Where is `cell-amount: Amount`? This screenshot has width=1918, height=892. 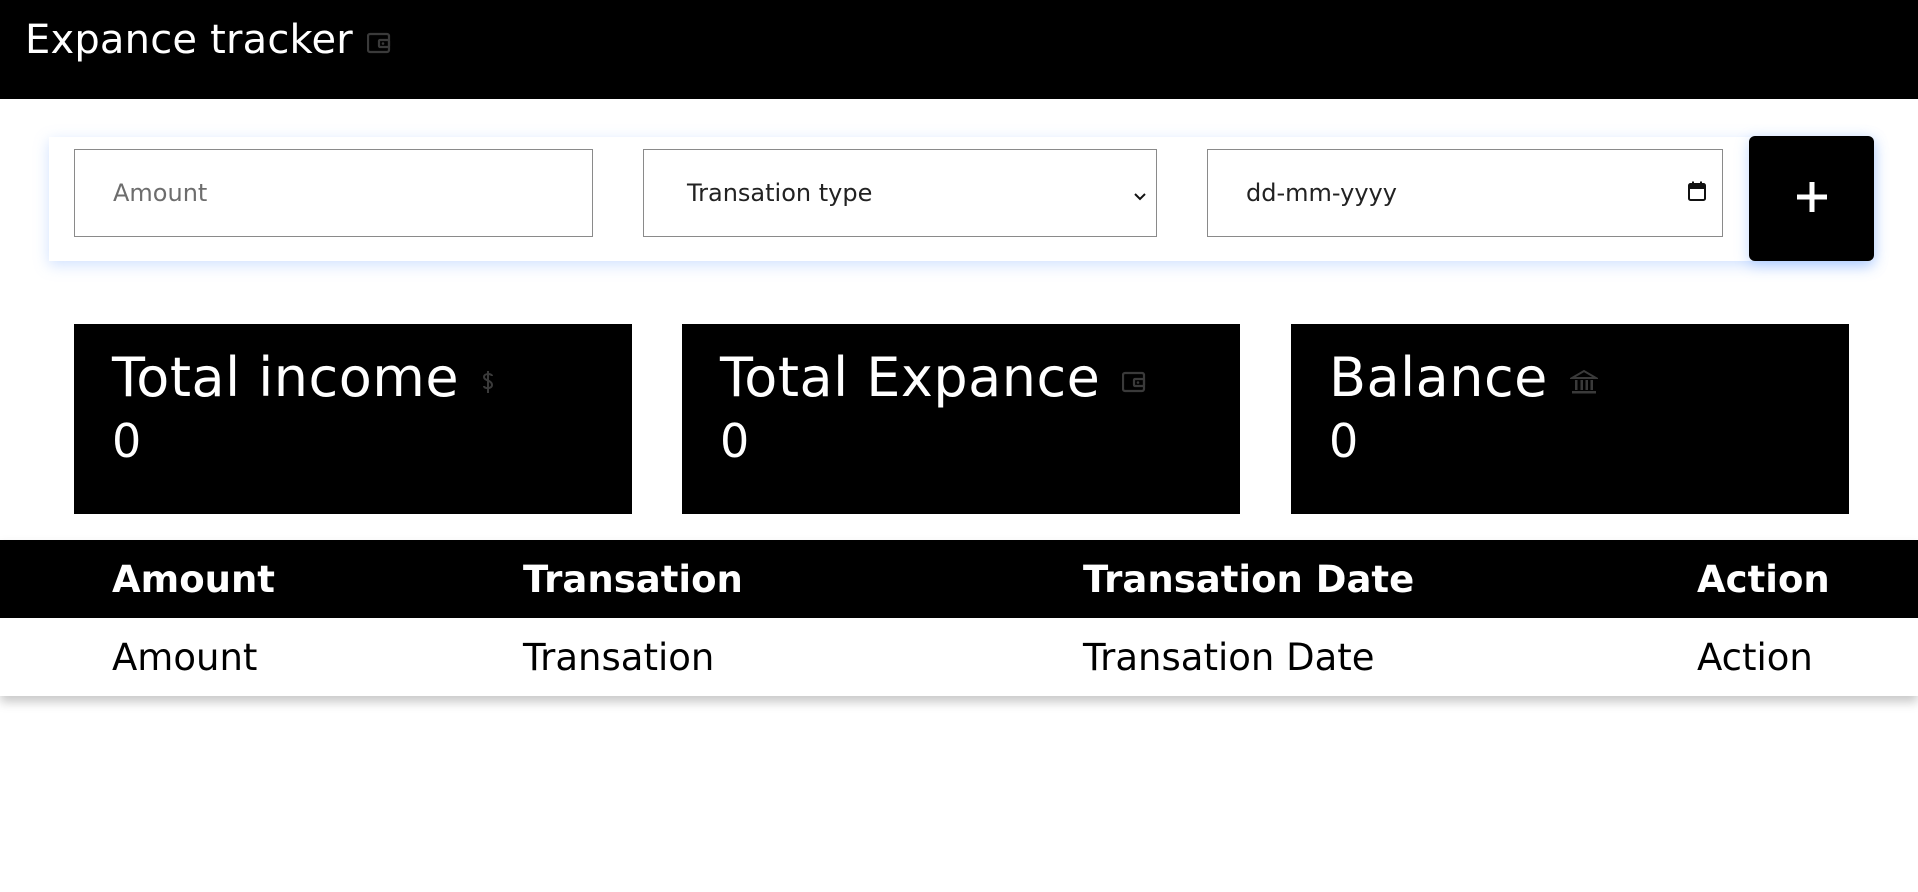 cell-amount: Amount is located at coordinates (185, 657).